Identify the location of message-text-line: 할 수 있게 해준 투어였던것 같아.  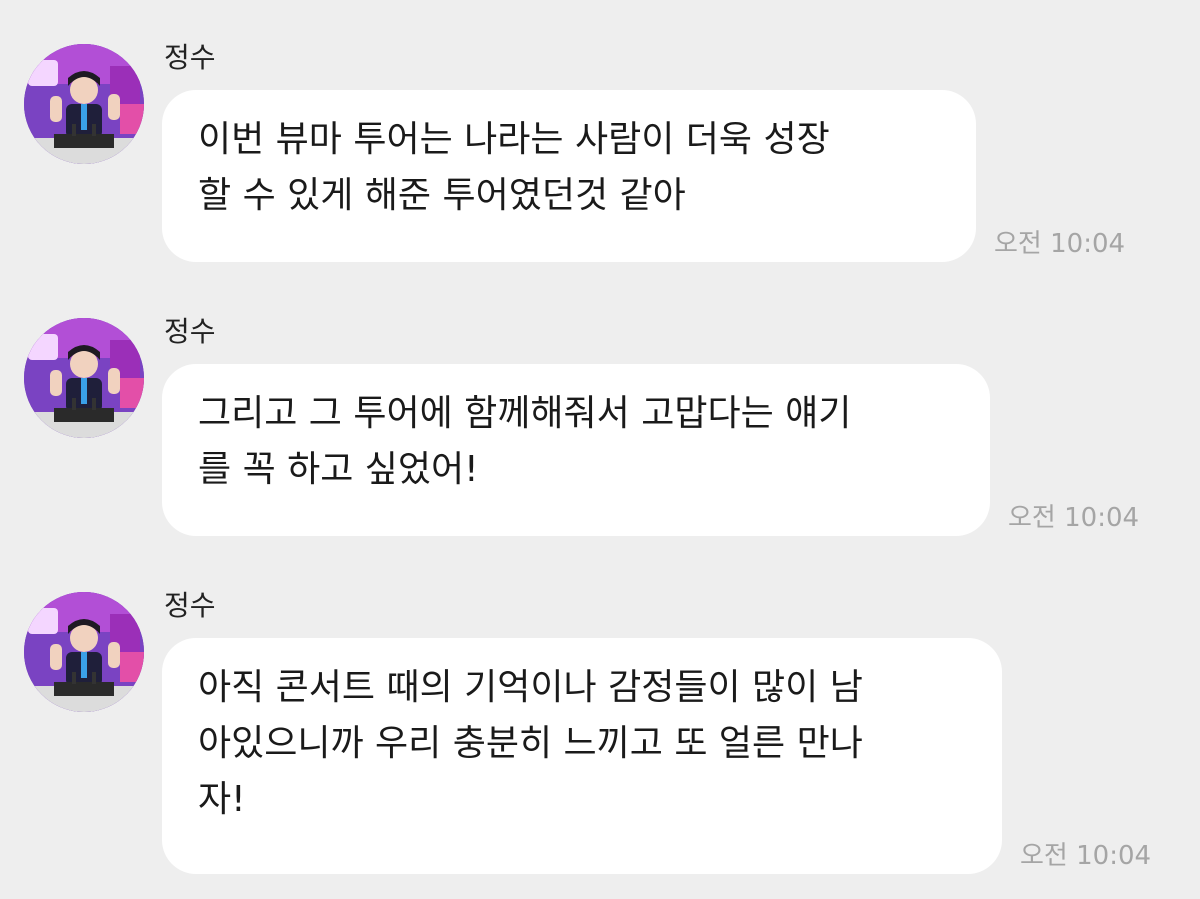
(442, 195).